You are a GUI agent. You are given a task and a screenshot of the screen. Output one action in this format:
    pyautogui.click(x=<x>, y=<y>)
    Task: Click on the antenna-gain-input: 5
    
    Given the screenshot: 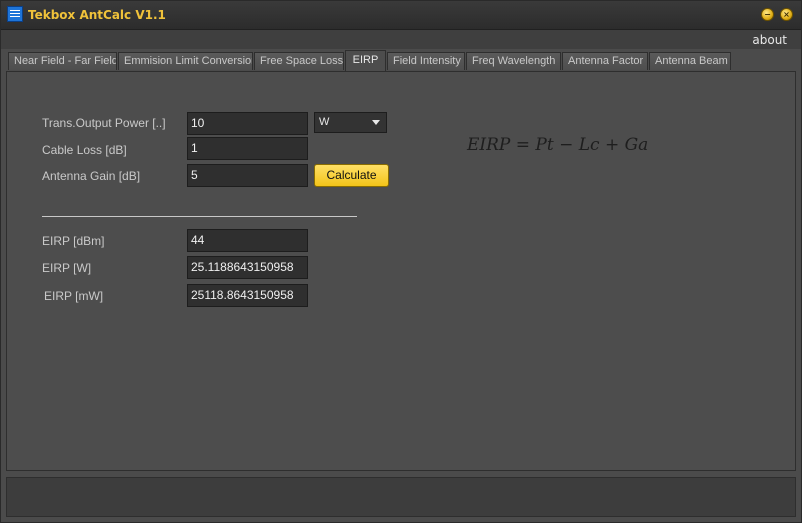 What is the action you would take?
    pyautogui.click(x=247, y=175)
    